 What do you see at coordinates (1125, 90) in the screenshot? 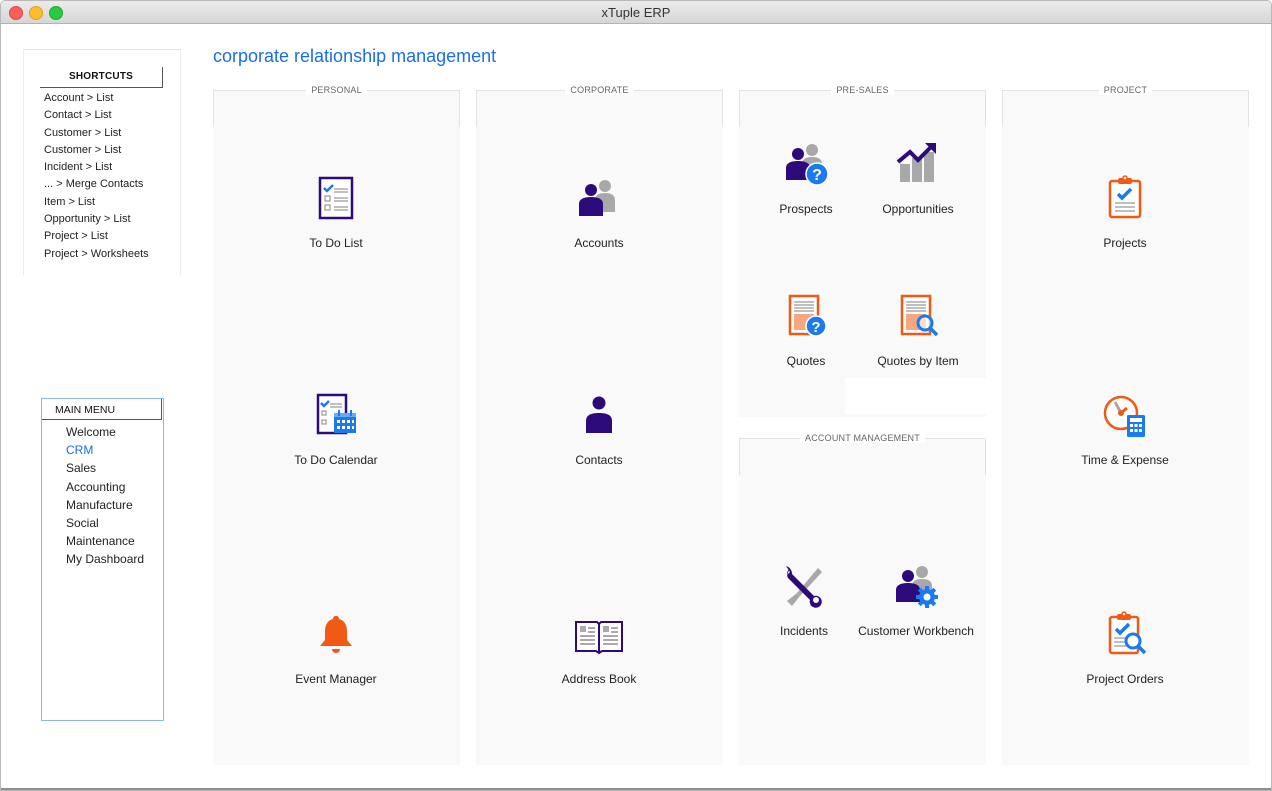
I see `panel-label-project: PROJECT` at bounding box center [1125, 90].